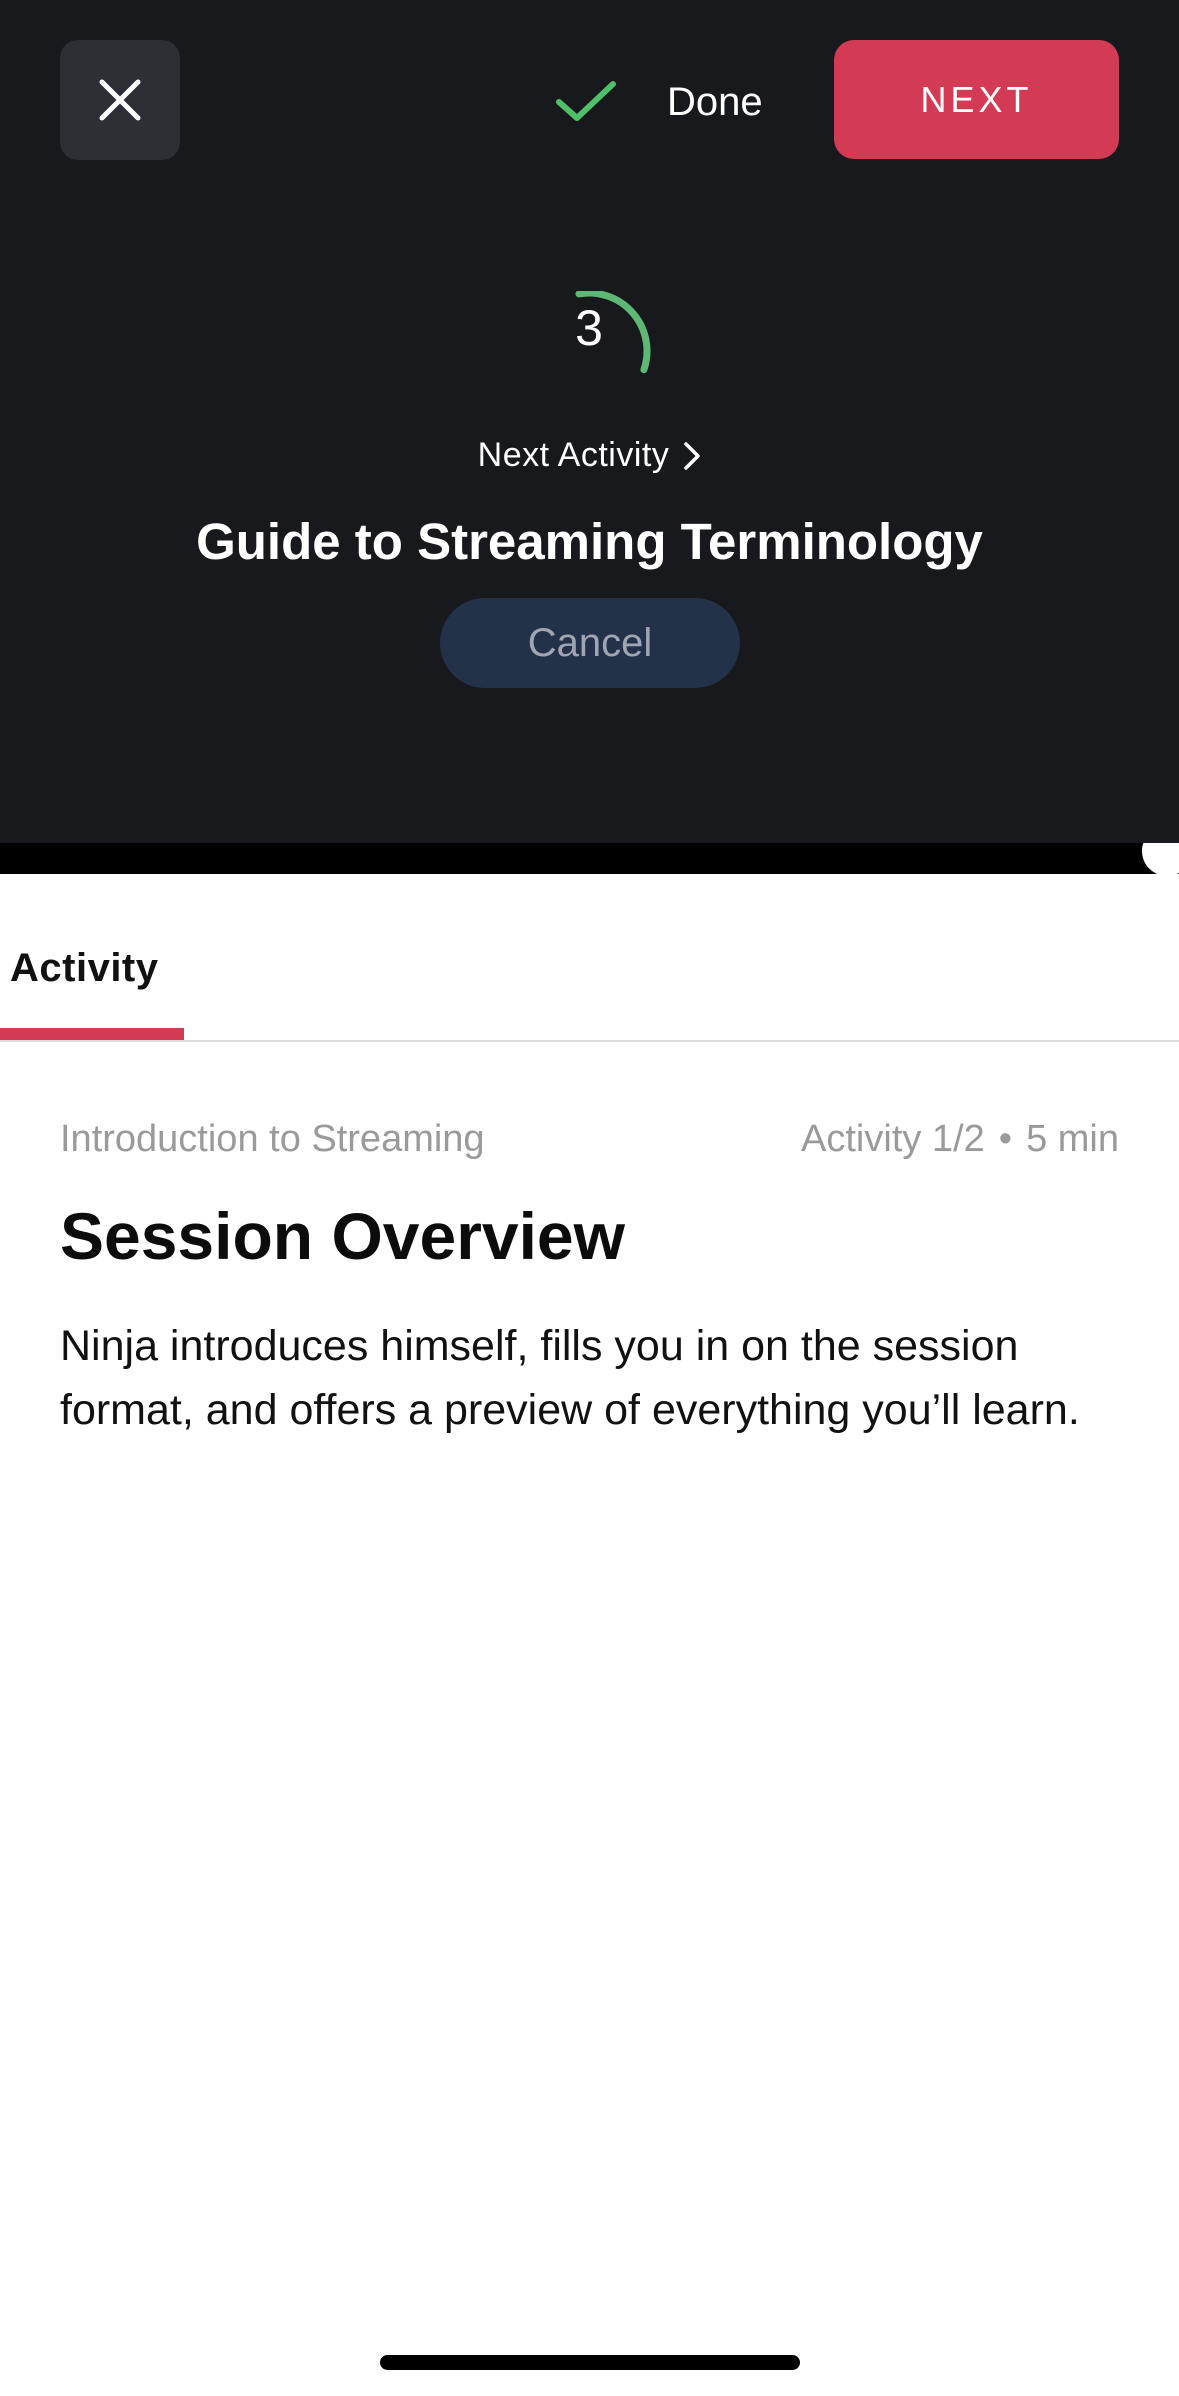 The width and height of the screenshot is (1179, 2396). I want to click on next-activity-link: Next Activity, so click(589, 455).